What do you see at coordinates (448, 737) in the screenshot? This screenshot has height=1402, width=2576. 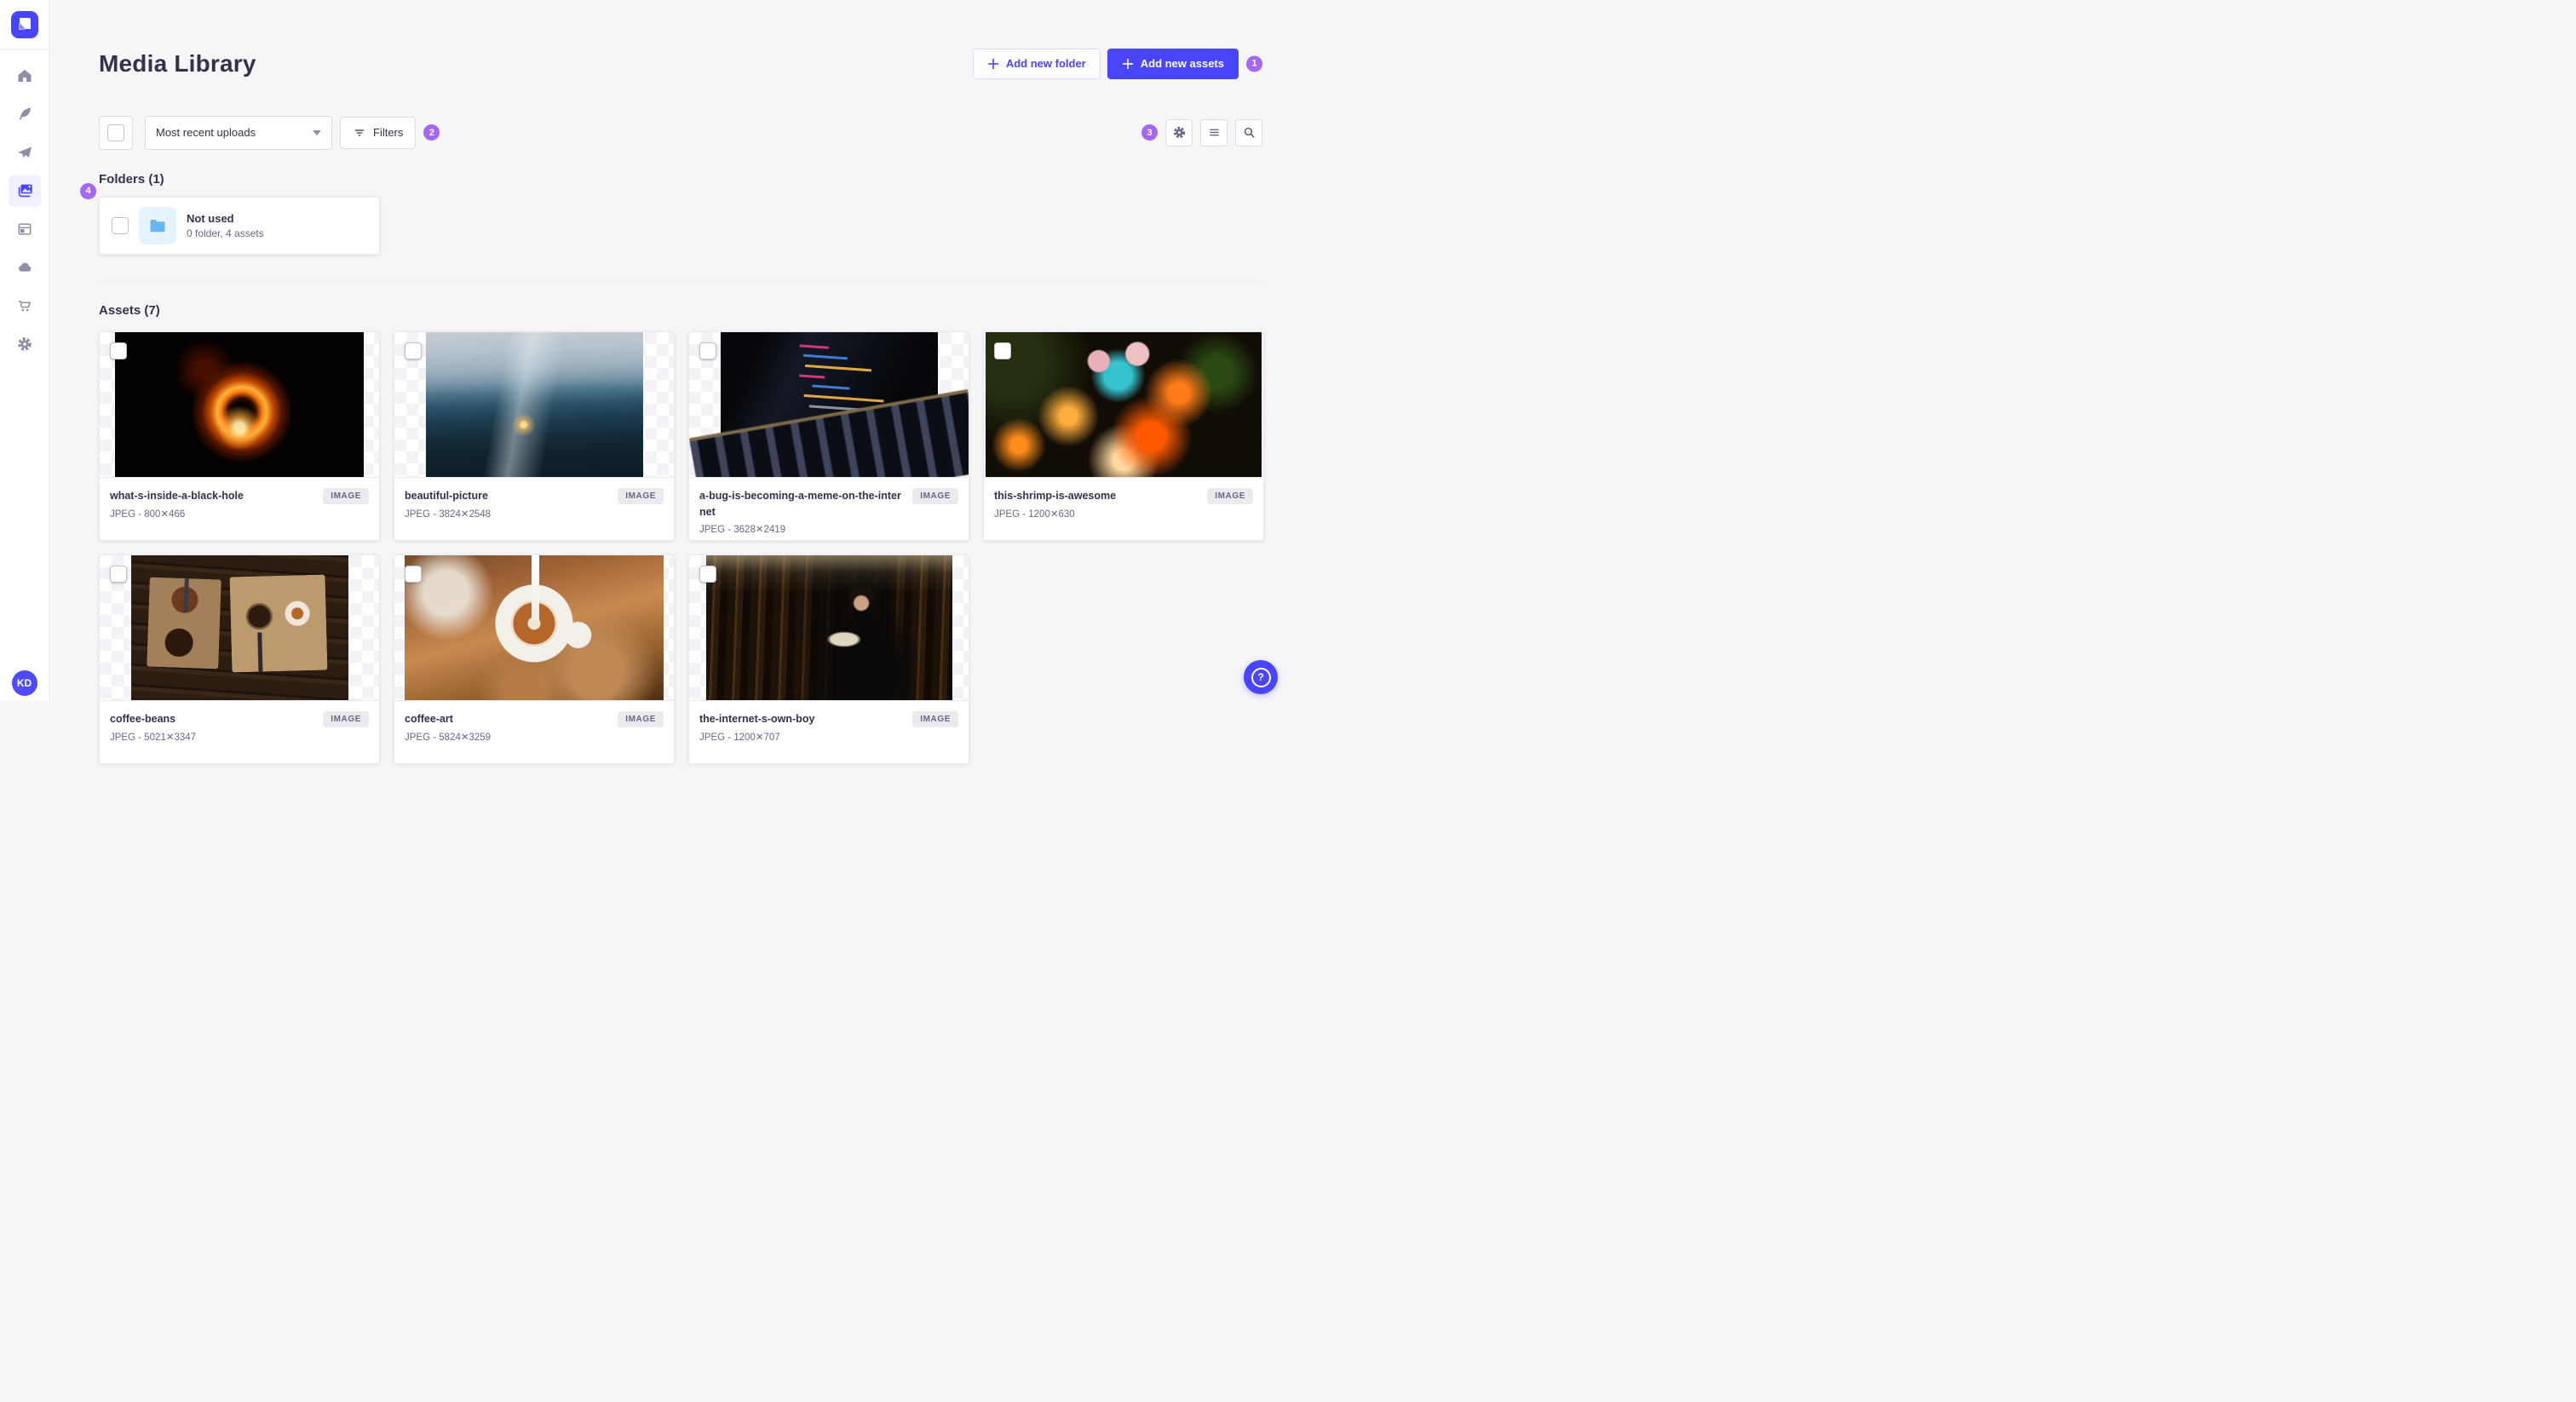 I see `asset-meta: JPEG - 5824✕3259` at bounding box center [448, 737].